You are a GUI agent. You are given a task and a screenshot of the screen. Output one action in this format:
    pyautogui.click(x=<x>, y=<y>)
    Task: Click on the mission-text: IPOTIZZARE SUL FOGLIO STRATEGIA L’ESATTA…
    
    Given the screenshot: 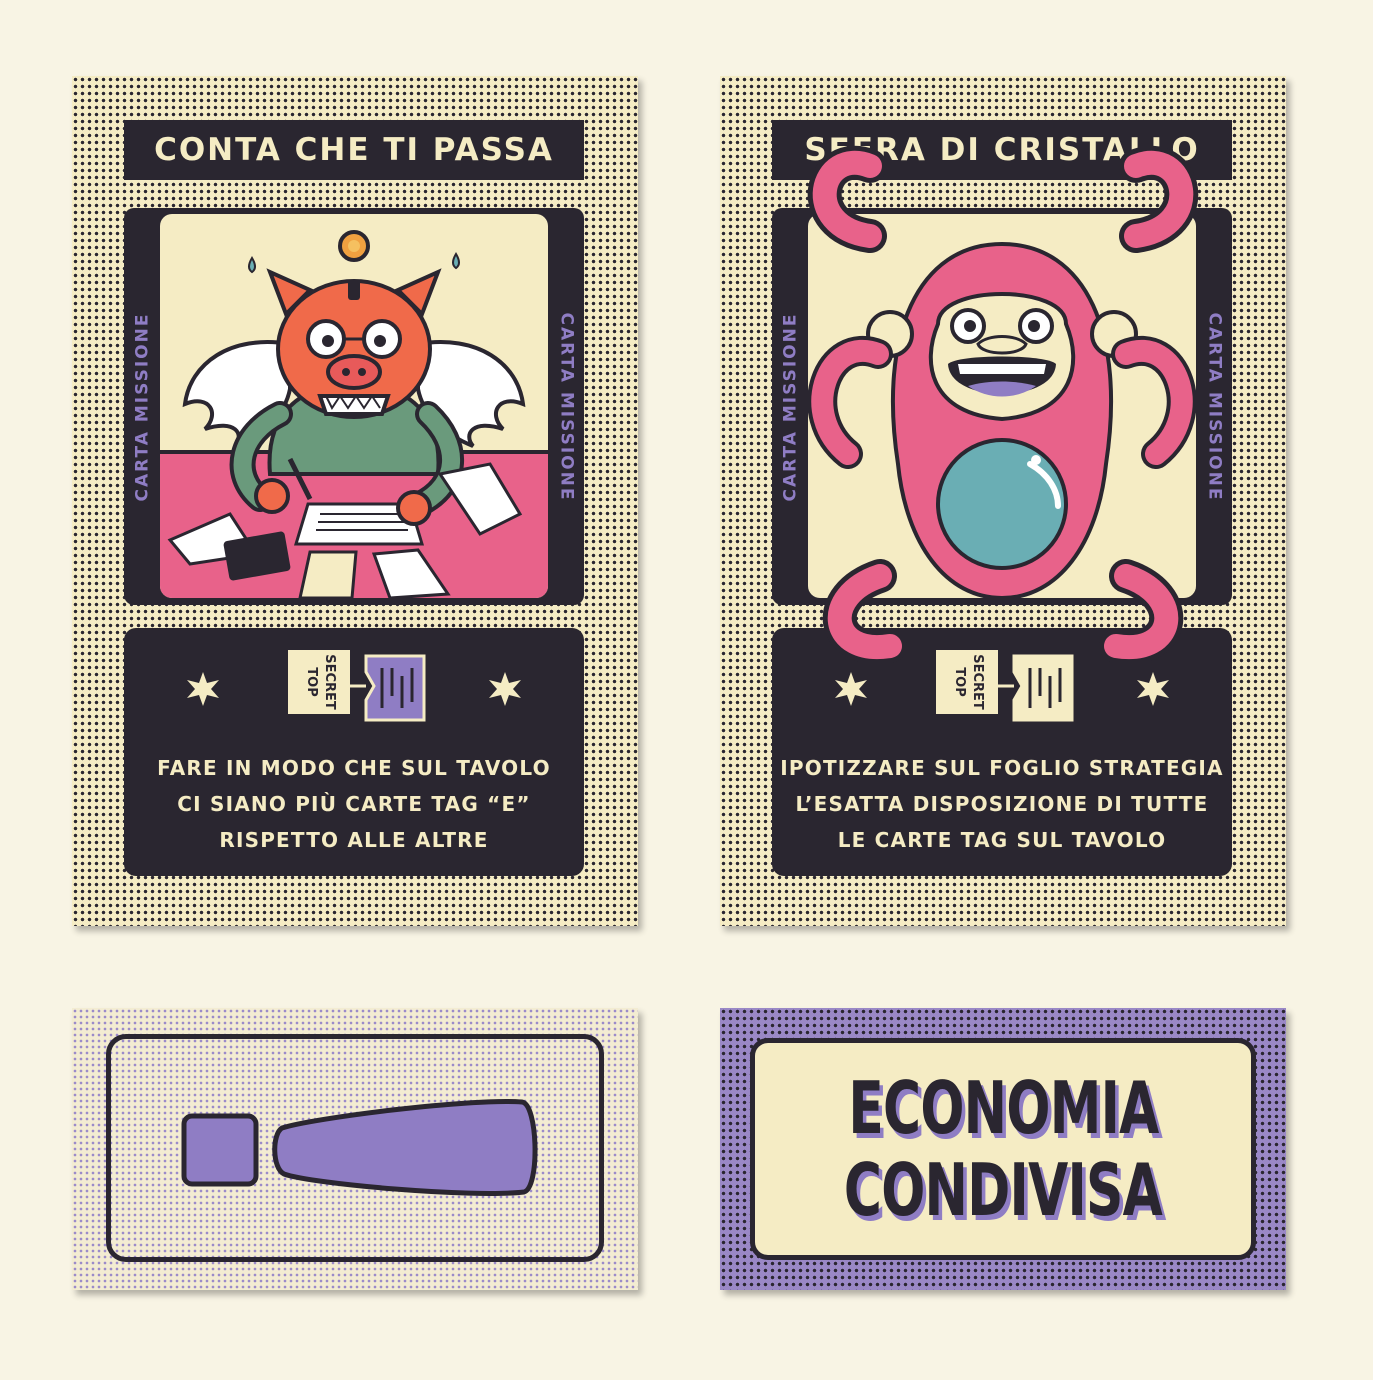 What is the action you would take?
    pyautogui.click(x=1002, y=804)
    